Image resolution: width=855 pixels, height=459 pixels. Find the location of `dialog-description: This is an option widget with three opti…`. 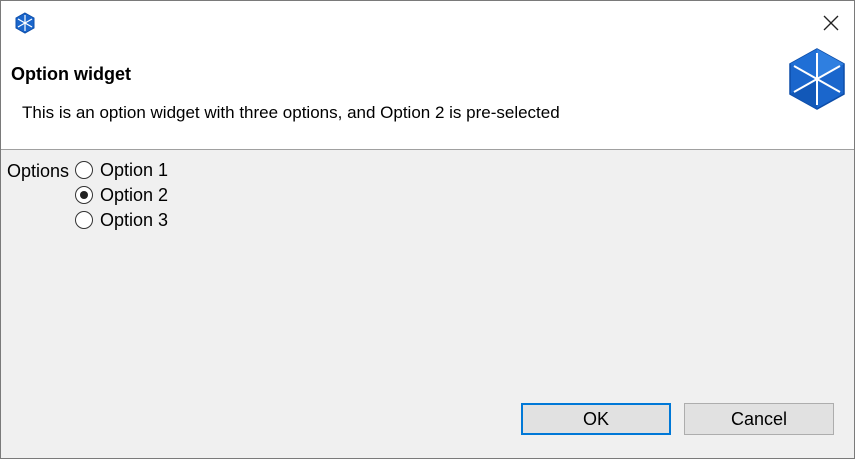

dialog-description: This is an option widget with three opti… is located at coordinates (291, 112).